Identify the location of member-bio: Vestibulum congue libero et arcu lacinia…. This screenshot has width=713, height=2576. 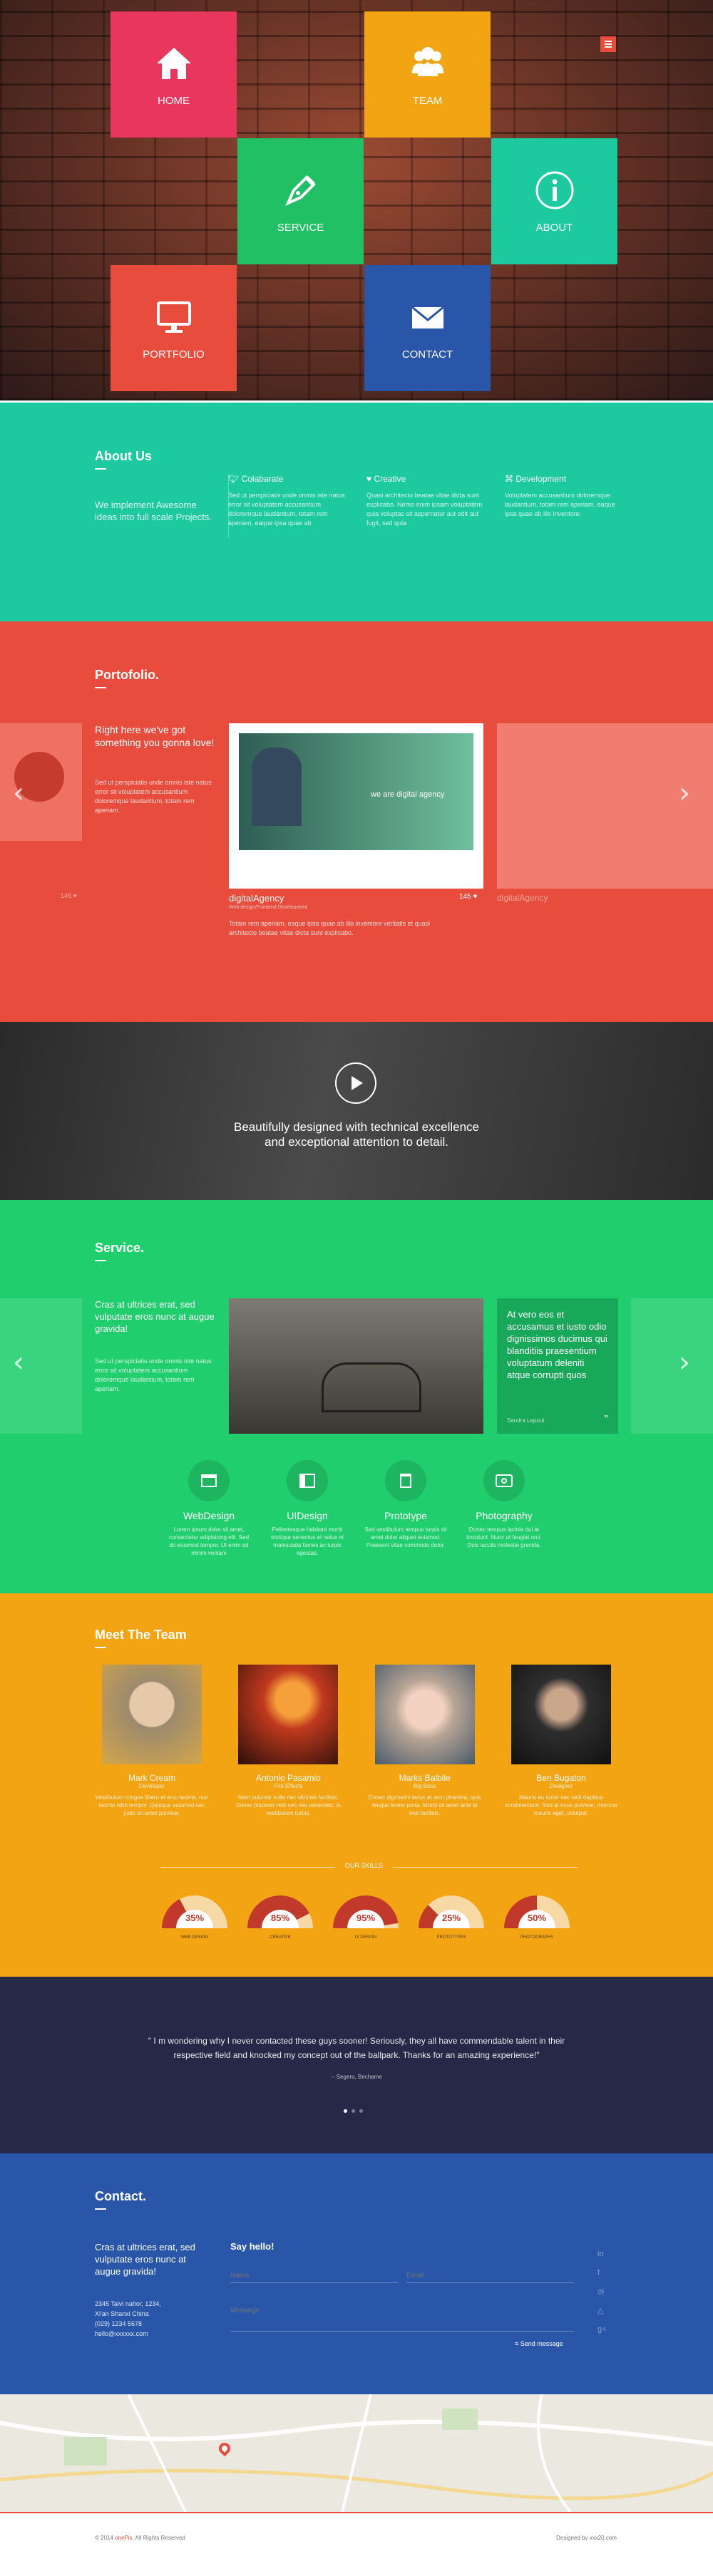
(152, 1805).